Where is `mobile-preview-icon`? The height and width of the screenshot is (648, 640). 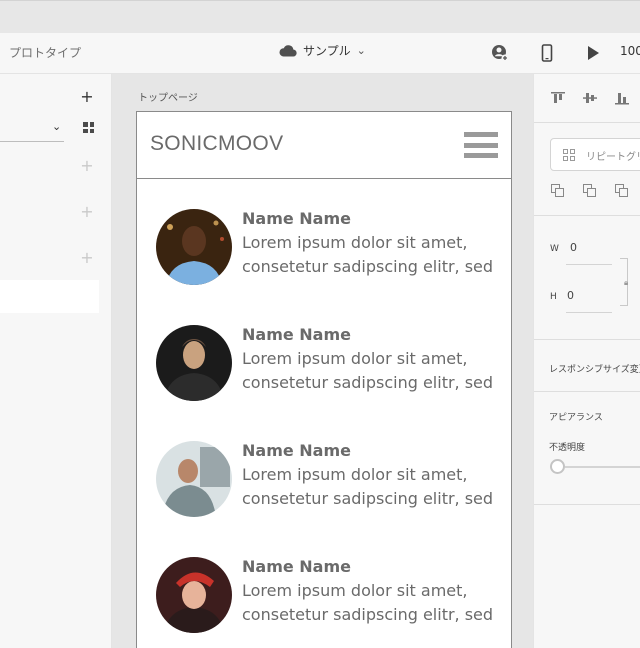 mobile-preview-icon is located at coordinates (547, 53).